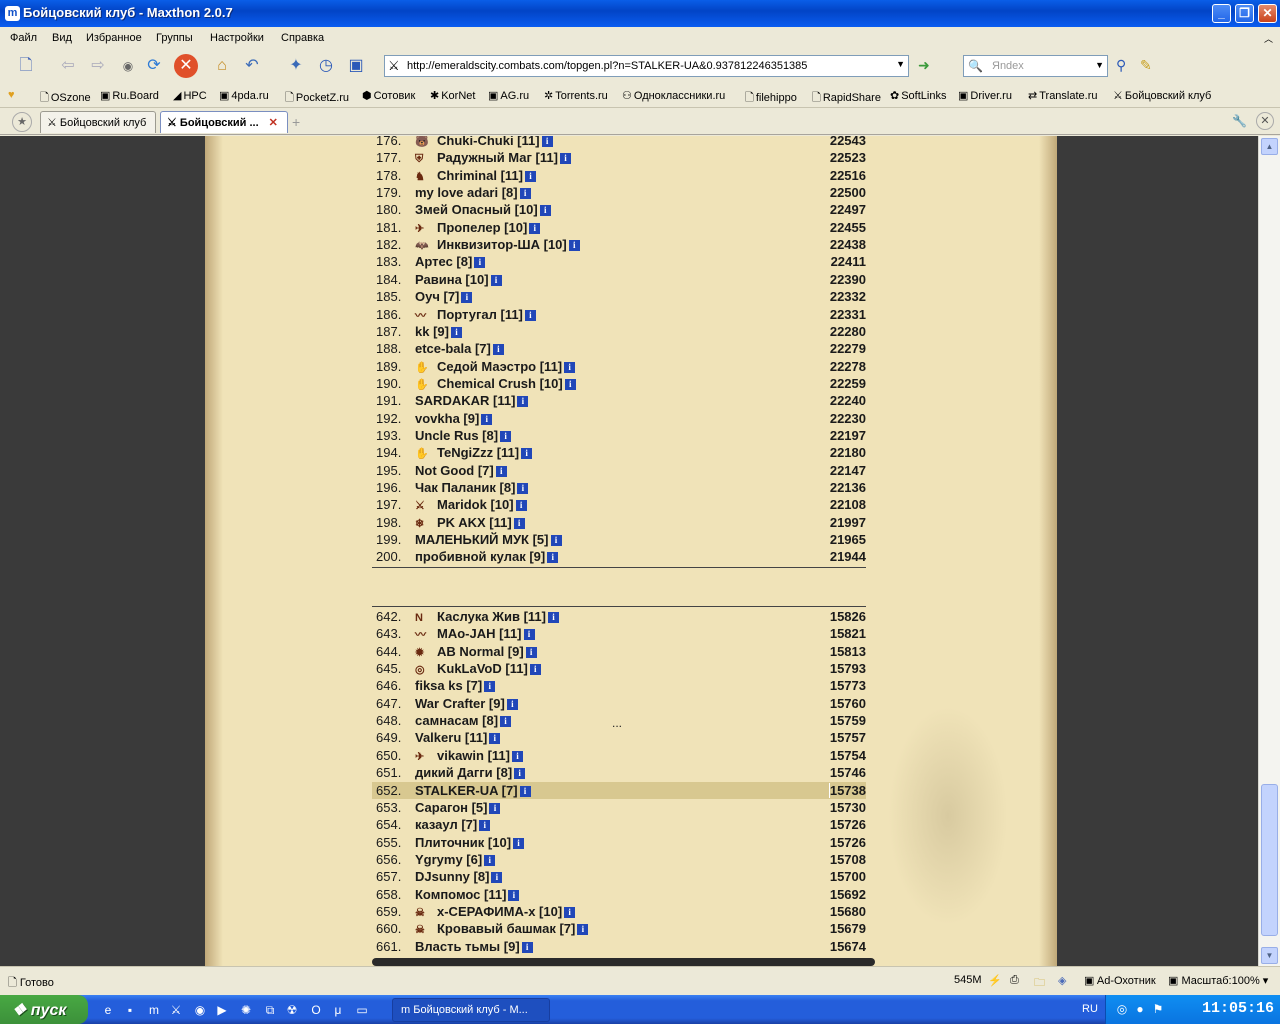 This screenshot has width=1280, height=1024. I want to click on link-combats: ⚔ Бойцовский клуб, so click(1162, 95).